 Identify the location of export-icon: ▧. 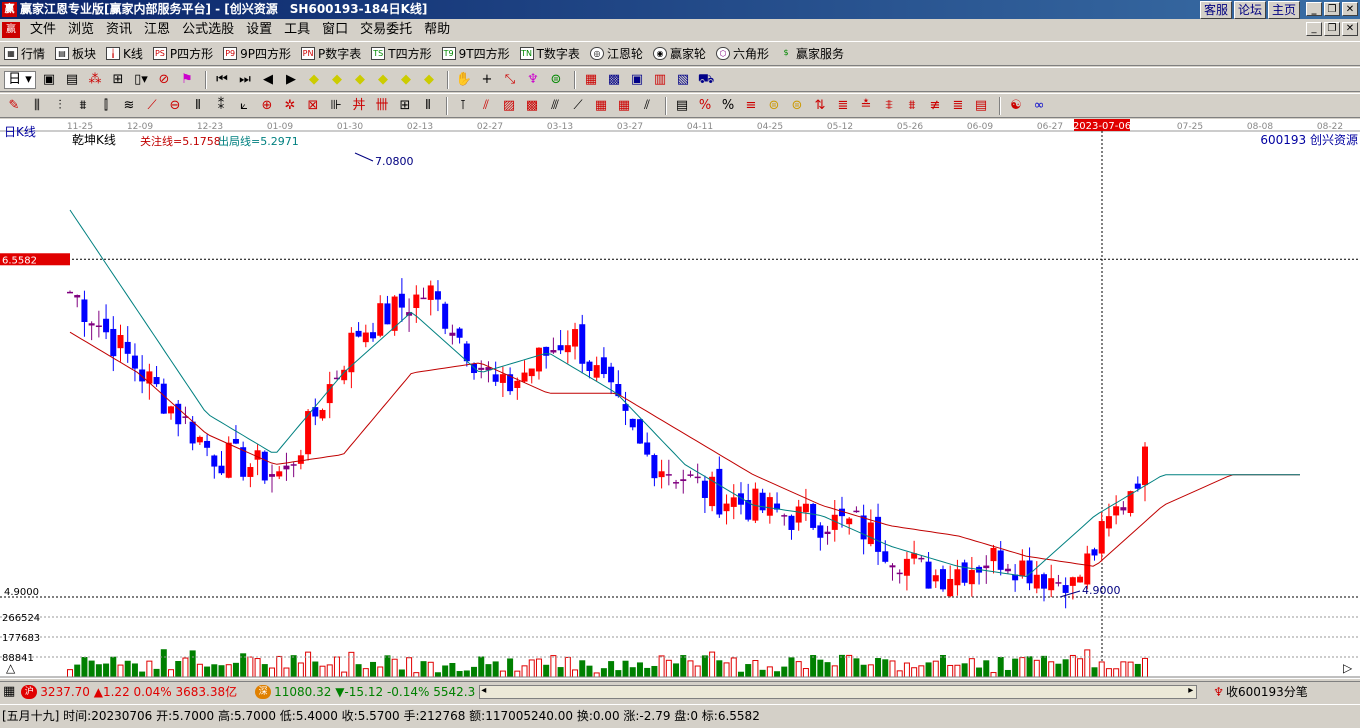
(683, 80).